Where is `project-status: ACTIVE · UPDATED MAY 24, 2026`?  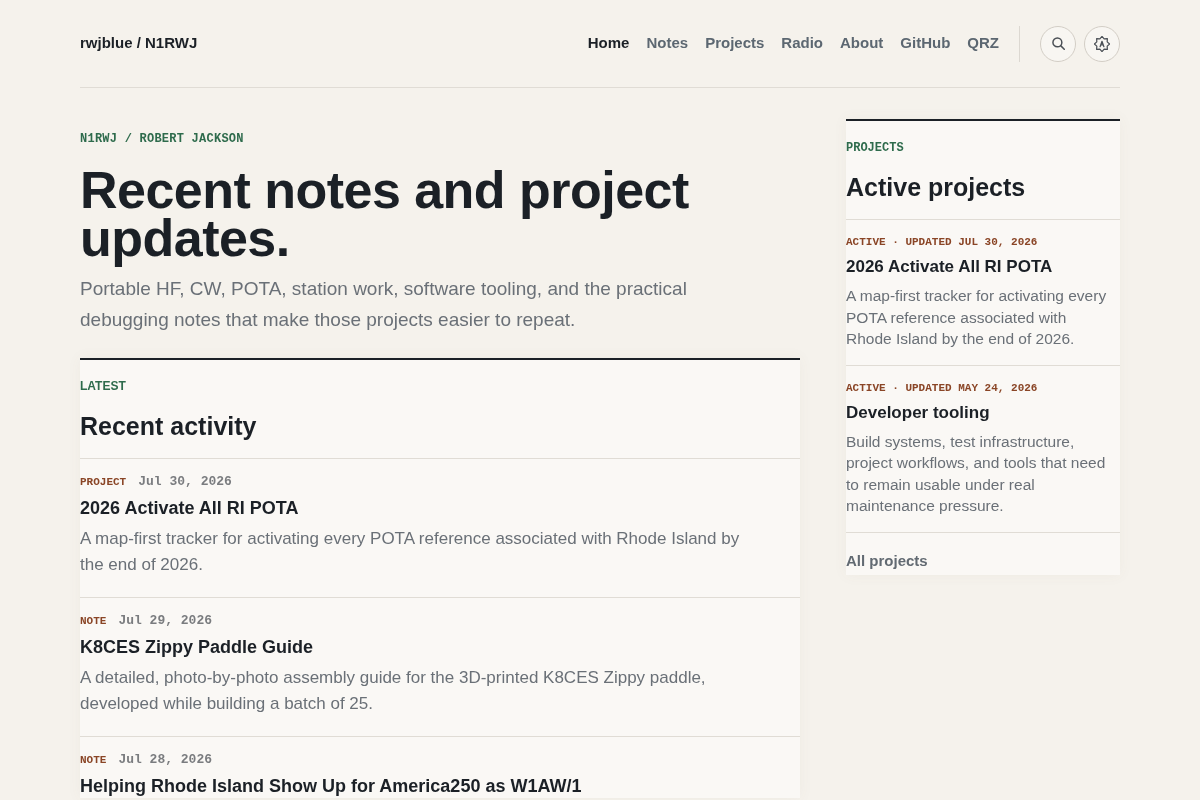
project-status: ACTIVE · UPDATED MAY 24, 2026 is located at coordinates (942, 388).